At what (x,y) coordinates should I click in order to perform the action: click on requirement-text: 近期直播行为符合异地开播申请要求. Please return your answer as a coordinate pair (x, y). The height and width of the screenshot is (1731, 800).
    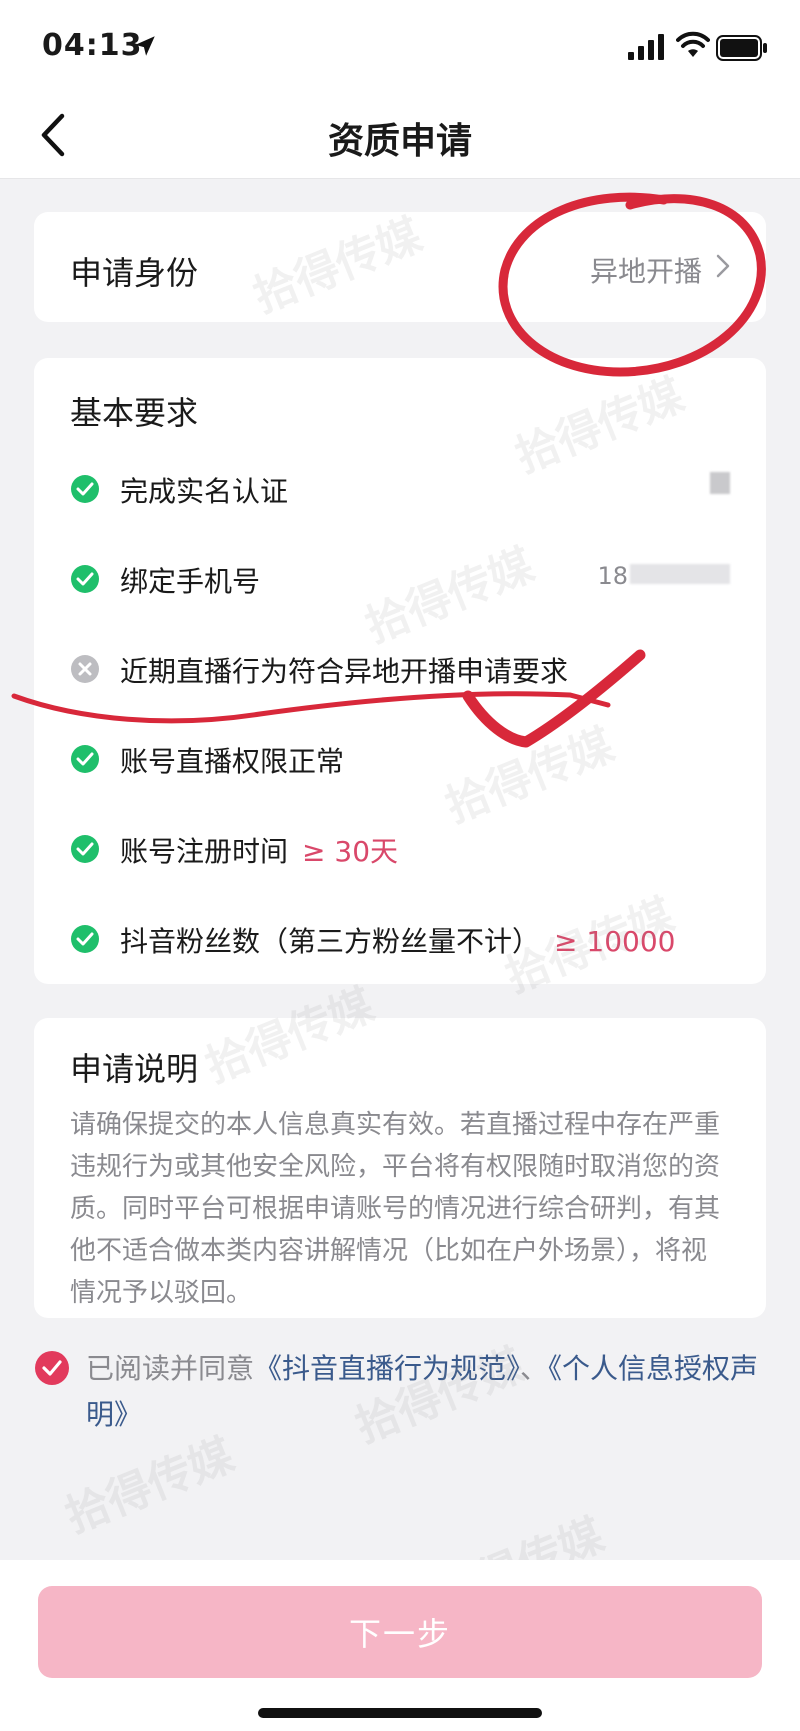
    Looking at the image, I should click on (344, 671).